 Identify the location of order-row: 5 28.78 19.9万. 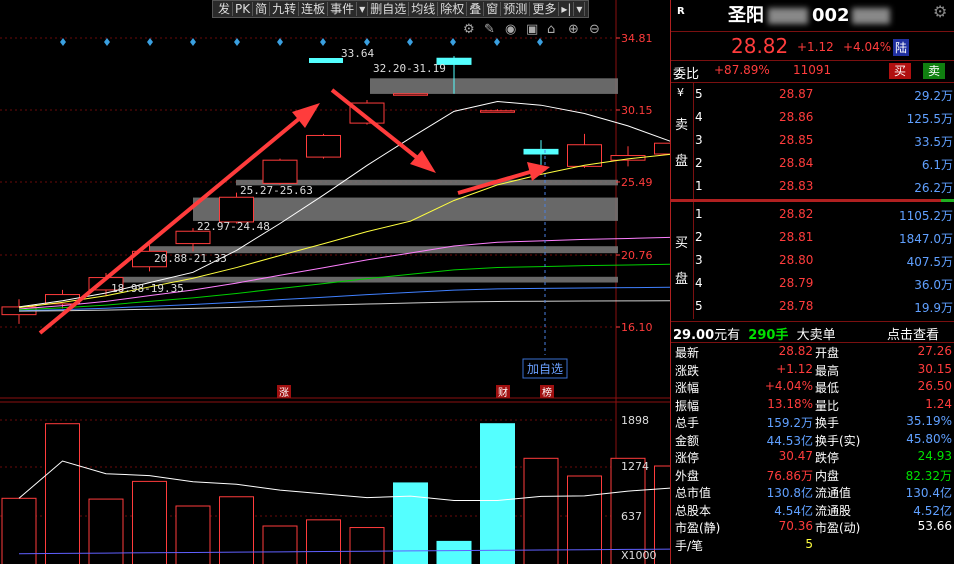
(823, 307).